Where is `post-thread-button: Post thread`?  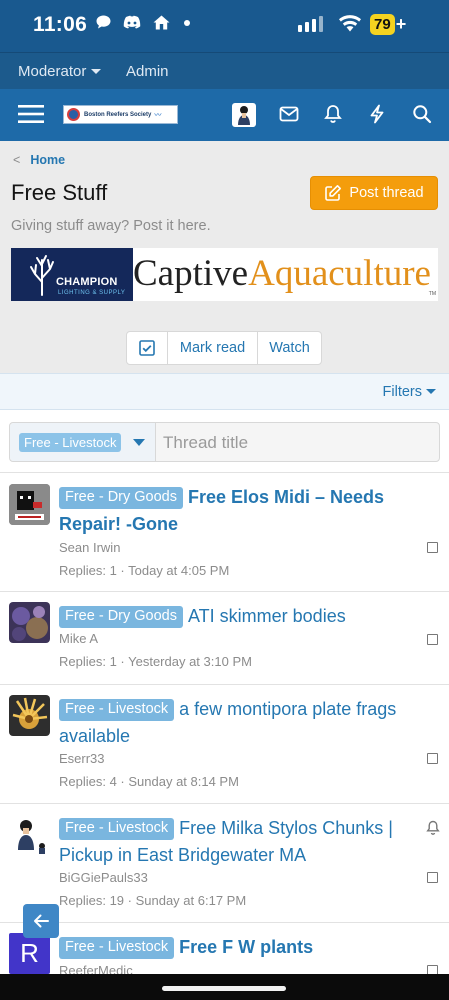 post-thread-button: Post thread is located at coordinates (374, 193).